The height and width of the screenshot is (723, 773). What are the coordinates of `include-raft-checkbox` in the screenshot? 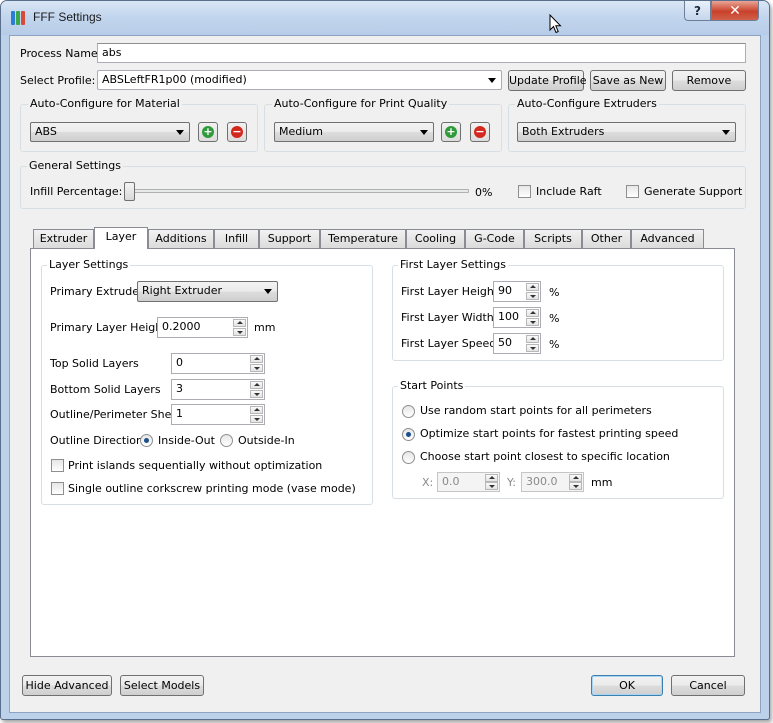 It's located at (524, 191).